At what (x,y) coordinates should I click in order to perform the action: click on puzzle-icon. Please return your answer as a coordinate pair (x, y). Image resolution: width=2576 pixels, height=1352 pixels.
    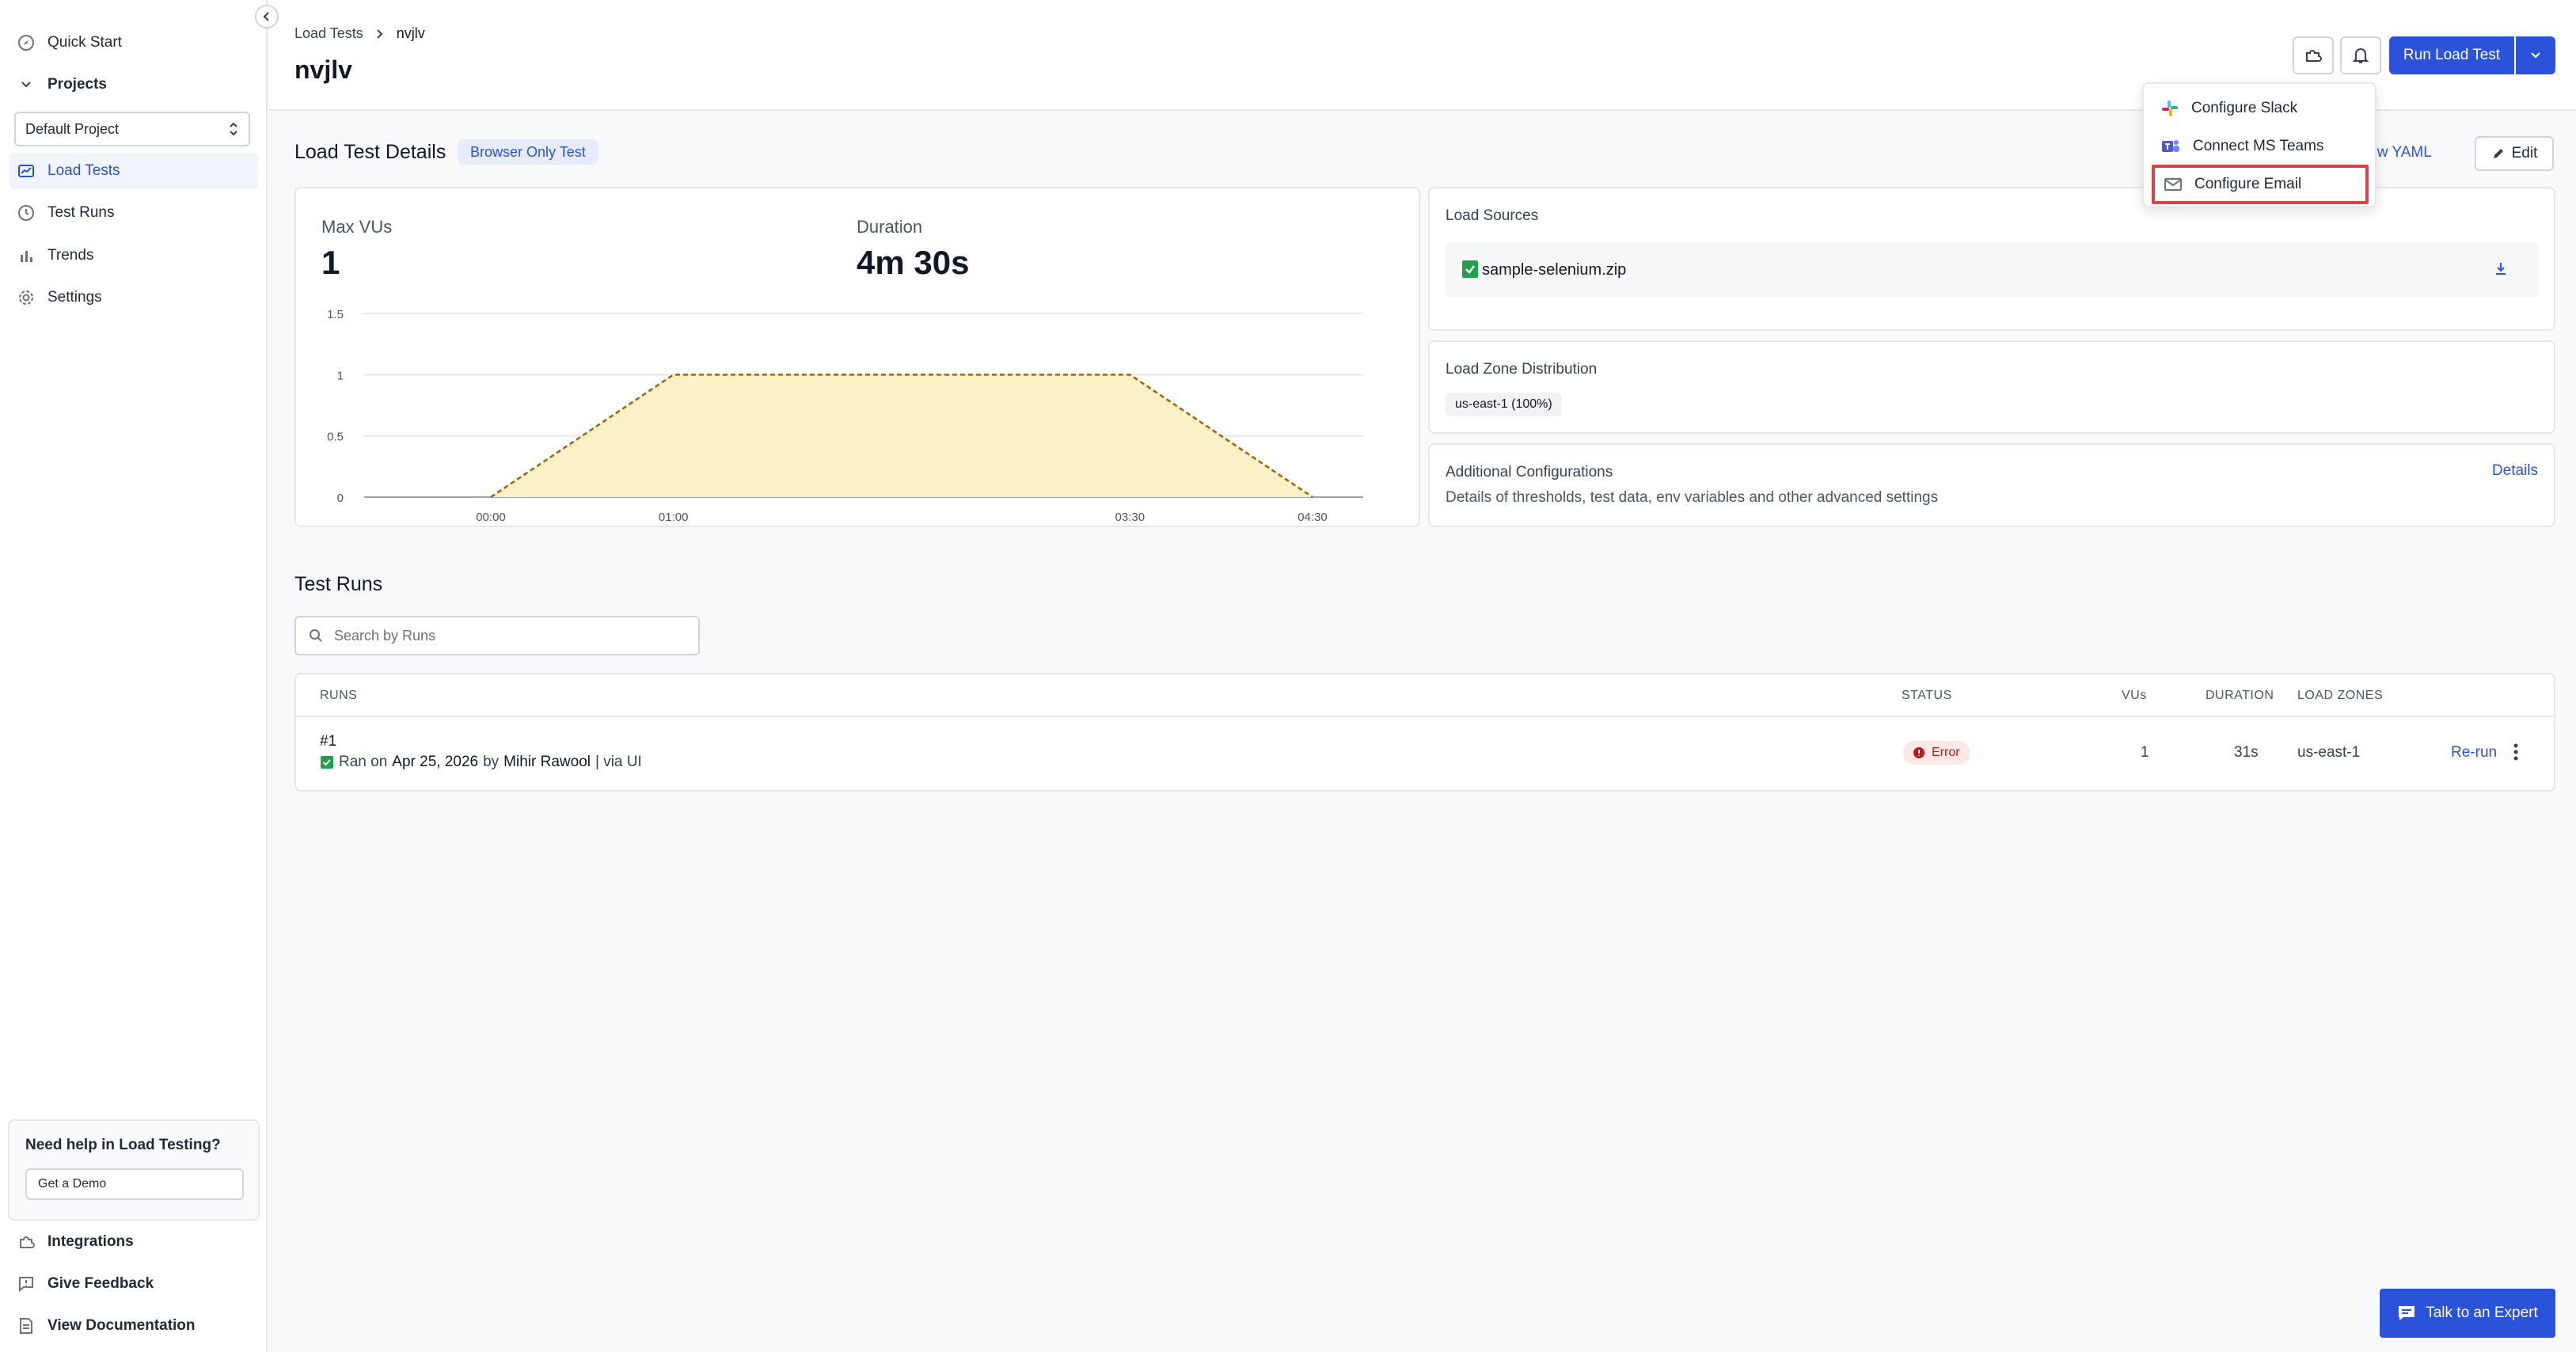
    Looking at the image, I should click on (2313, 55).